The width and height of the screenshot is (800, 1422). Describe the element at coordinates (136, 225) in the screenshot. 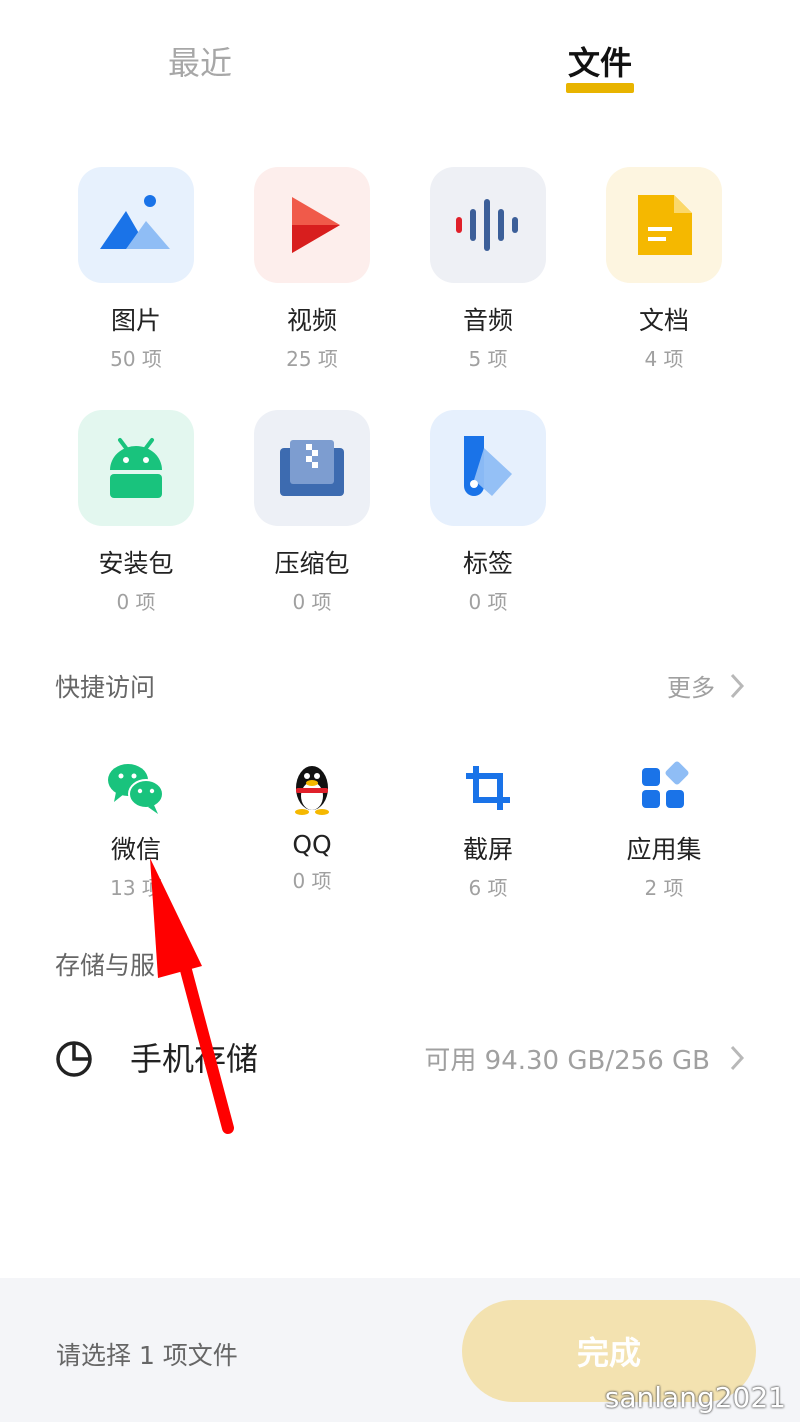

I see `image-icon` at that location.